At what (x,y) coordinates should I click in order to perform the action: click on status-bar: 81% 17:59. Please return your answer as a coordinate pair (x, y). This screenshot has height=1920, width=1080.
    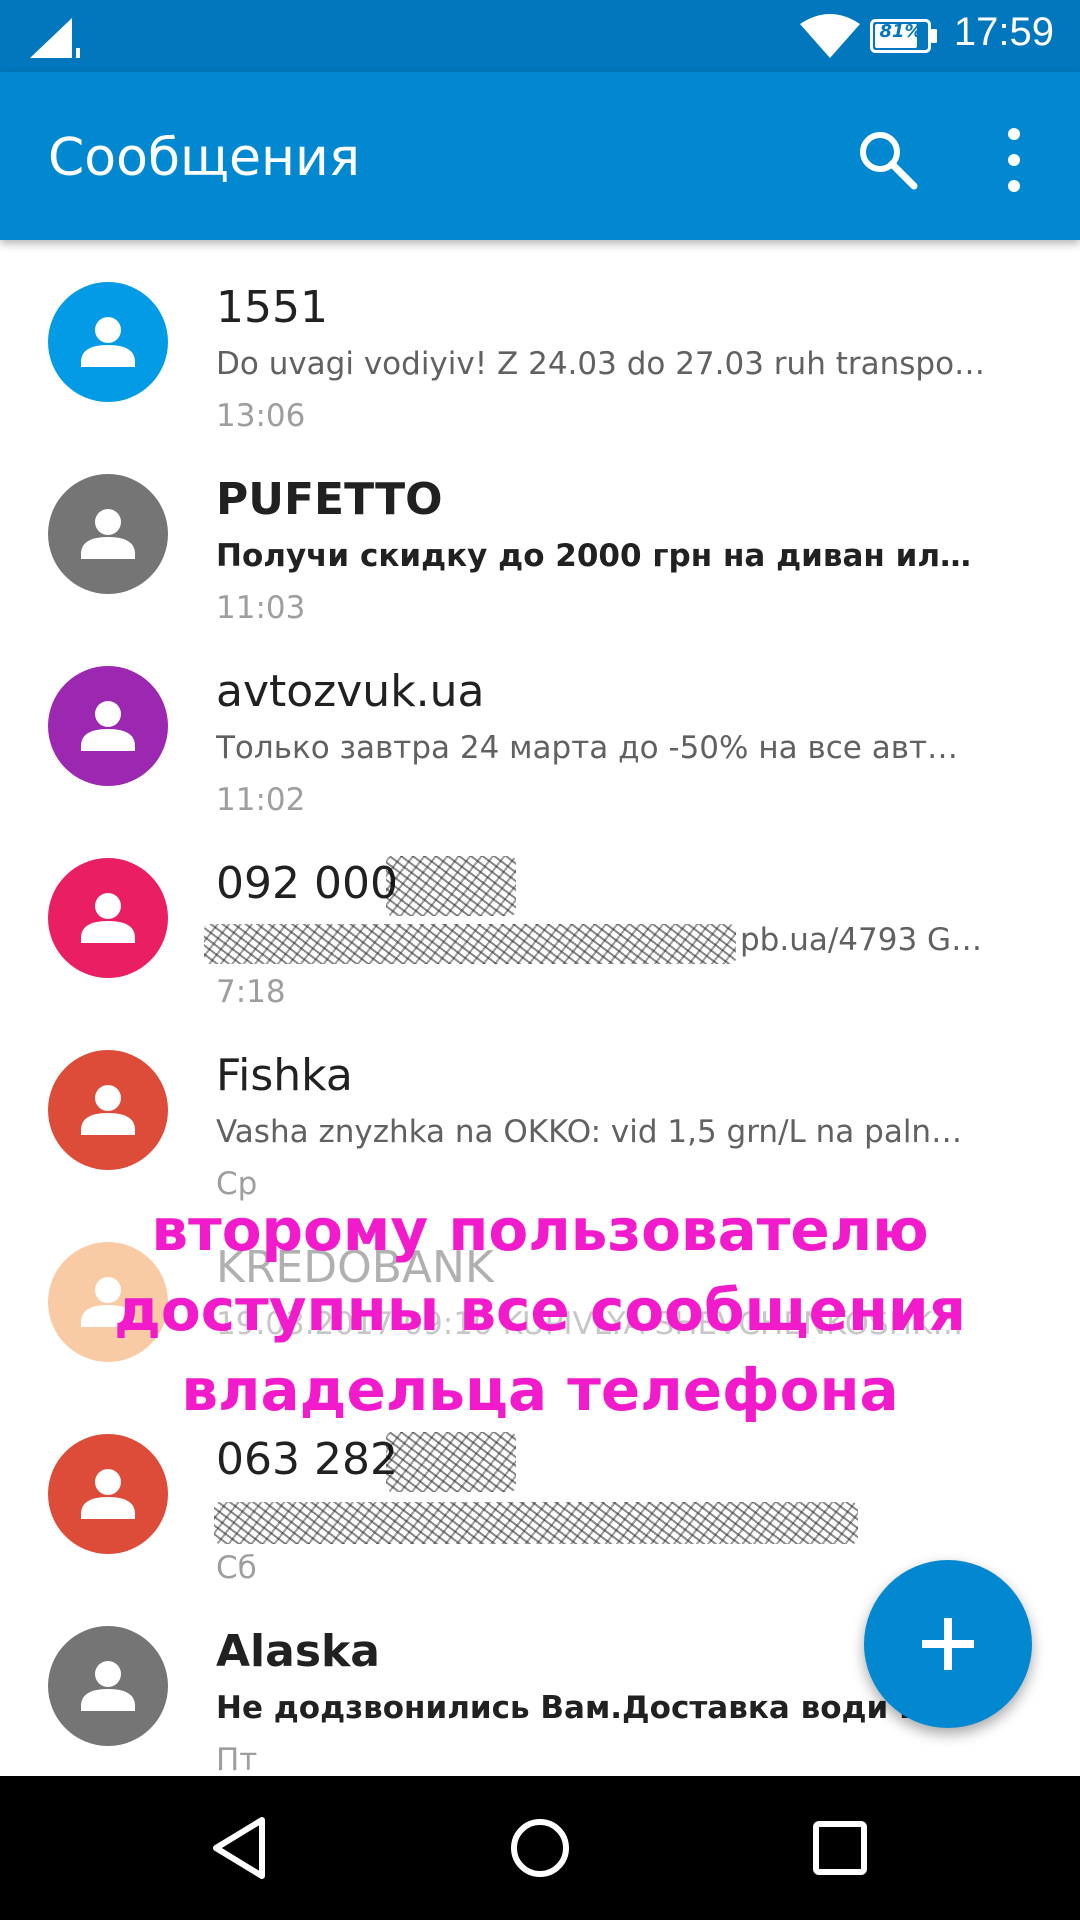
    Looking at the image, I should click on (540, 36).